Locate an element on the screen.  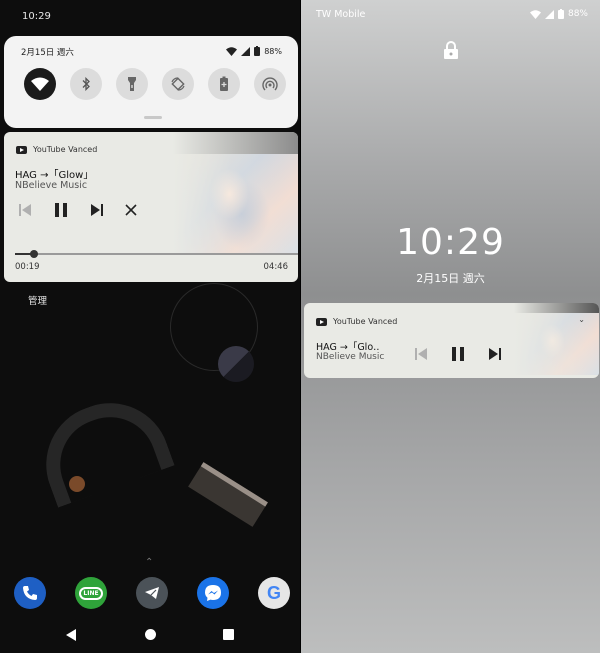
lockscreen-status: 88% is located at coordinates (558, 14).